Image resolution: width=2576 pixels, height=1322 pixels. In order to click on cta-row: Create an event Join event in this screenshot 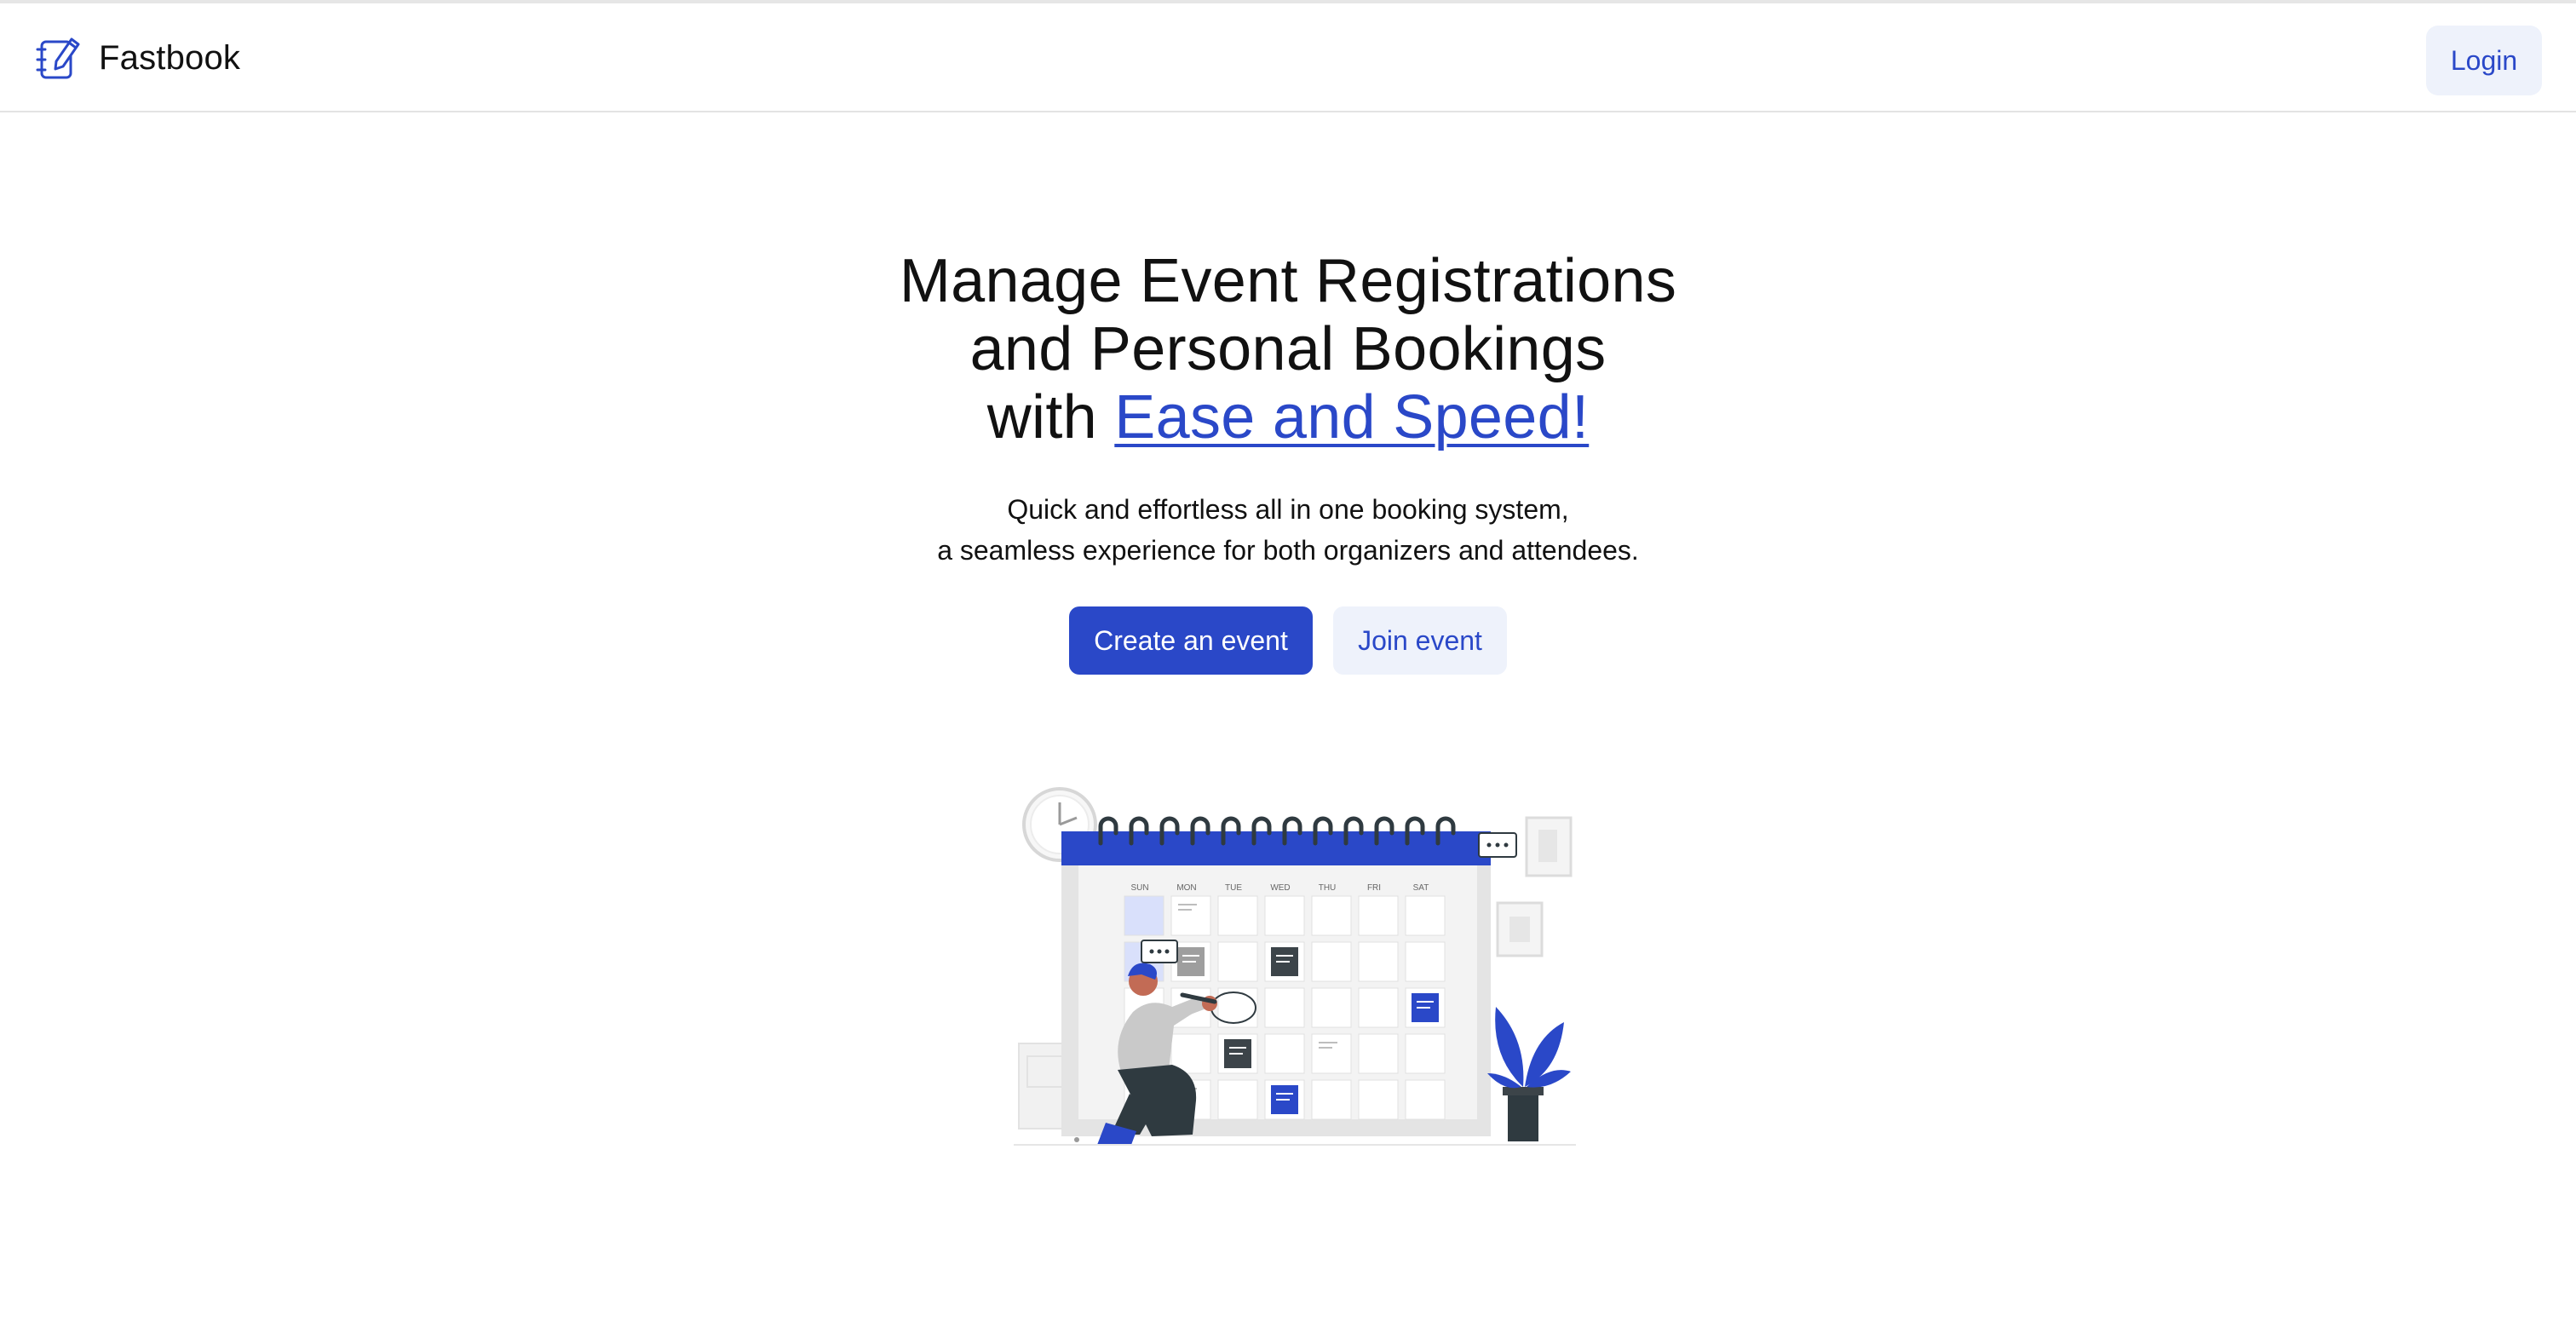, I will do `click(1288, 640)`.